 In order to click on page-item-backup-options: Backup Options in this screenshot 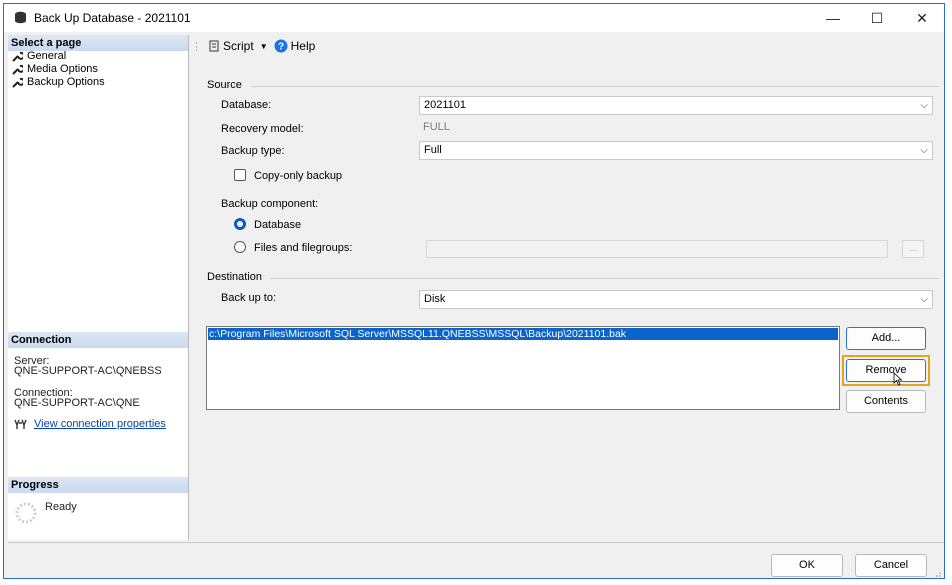, I will do `click(58, 82)`.